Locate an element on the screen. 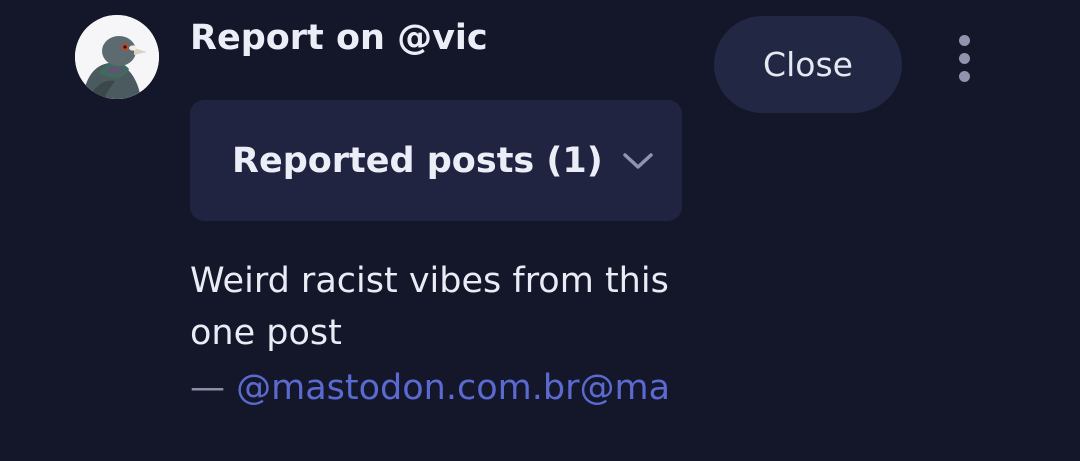  comment-attribution: — @mastodon.com.br@ma is located at coordinates (436, 388).